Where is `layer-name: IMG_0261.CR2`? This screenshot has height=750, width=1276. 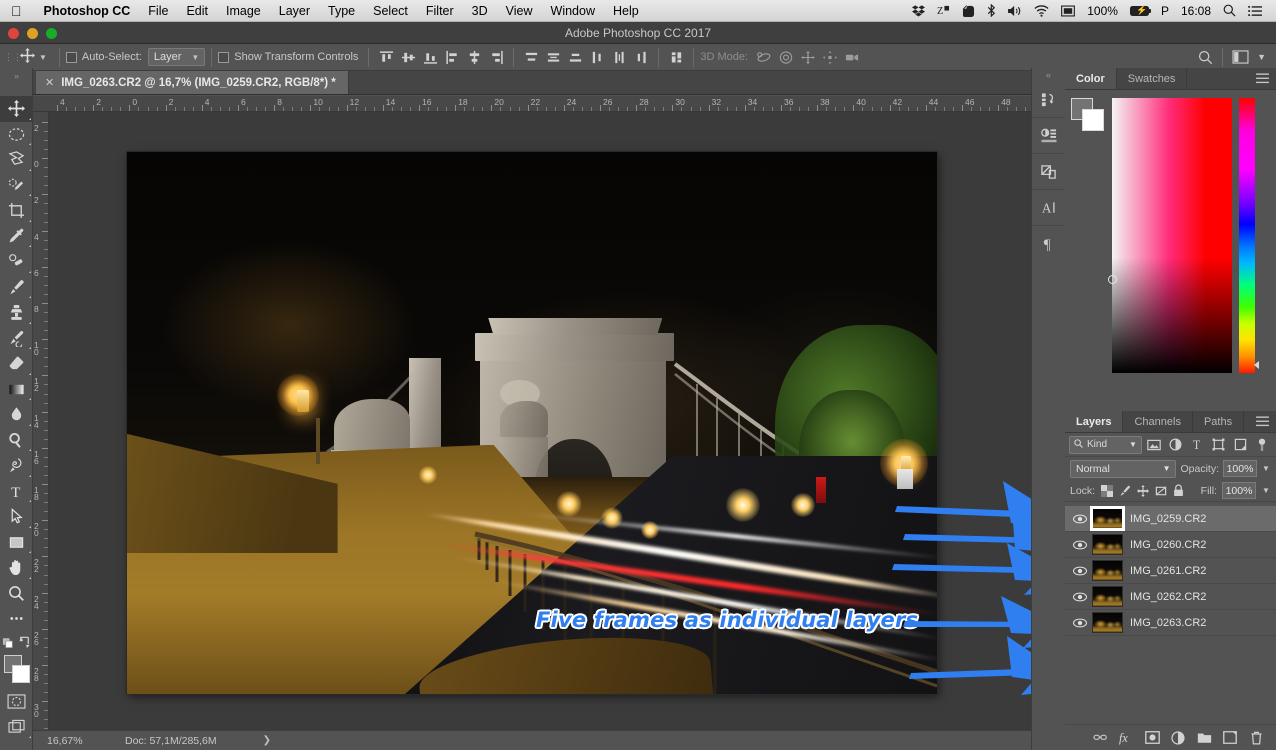 layer-name: IMG_0261.CR2 is located at coordinates (1168, 571).